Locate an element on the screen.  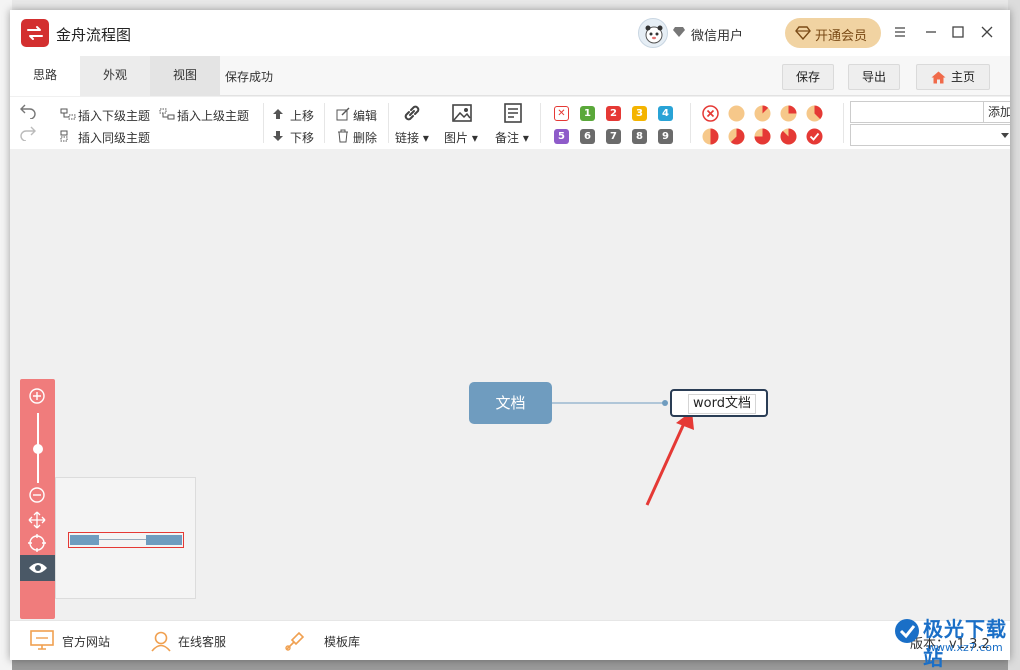
progress-cancel-icon is located at coordinates (710, 113).